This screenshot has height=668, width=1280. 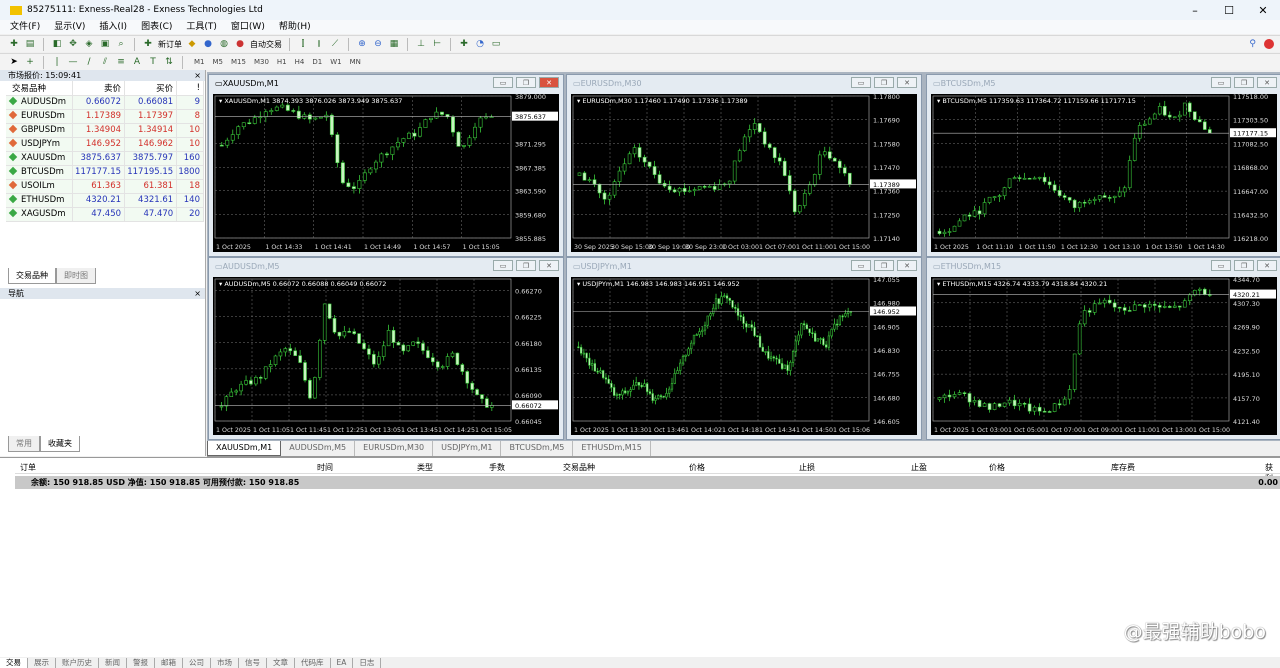 I want to click on terminal-tab: 代码库, so click(x=313, y=663).